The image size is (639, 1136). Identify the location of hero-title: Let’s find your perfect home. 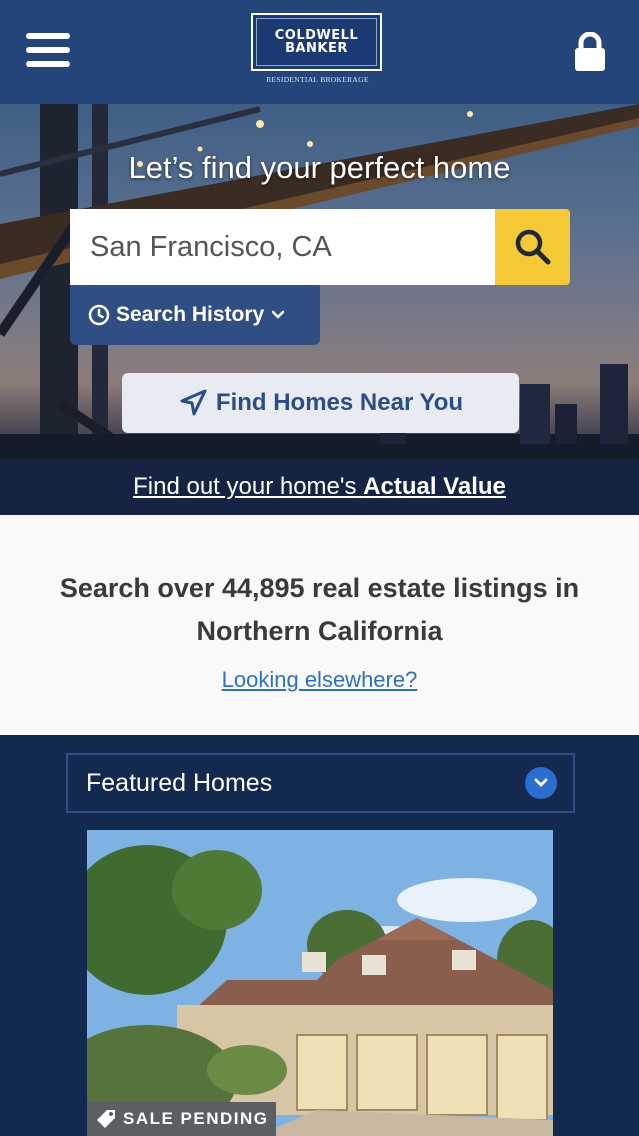
(319, 167).